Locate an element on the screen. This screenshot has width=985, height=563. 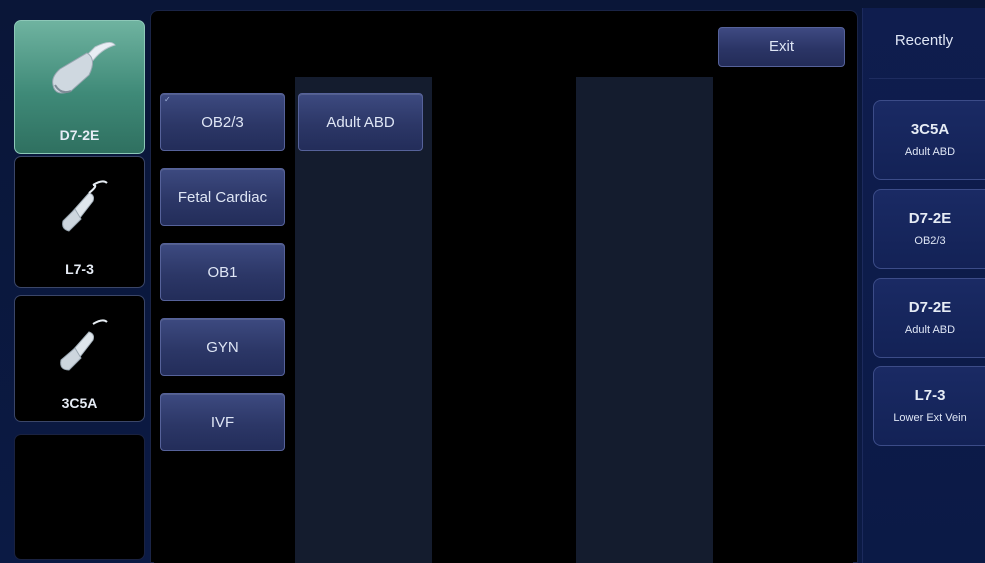
exam-label: OB2/3 is located at coordinates (222, 122).